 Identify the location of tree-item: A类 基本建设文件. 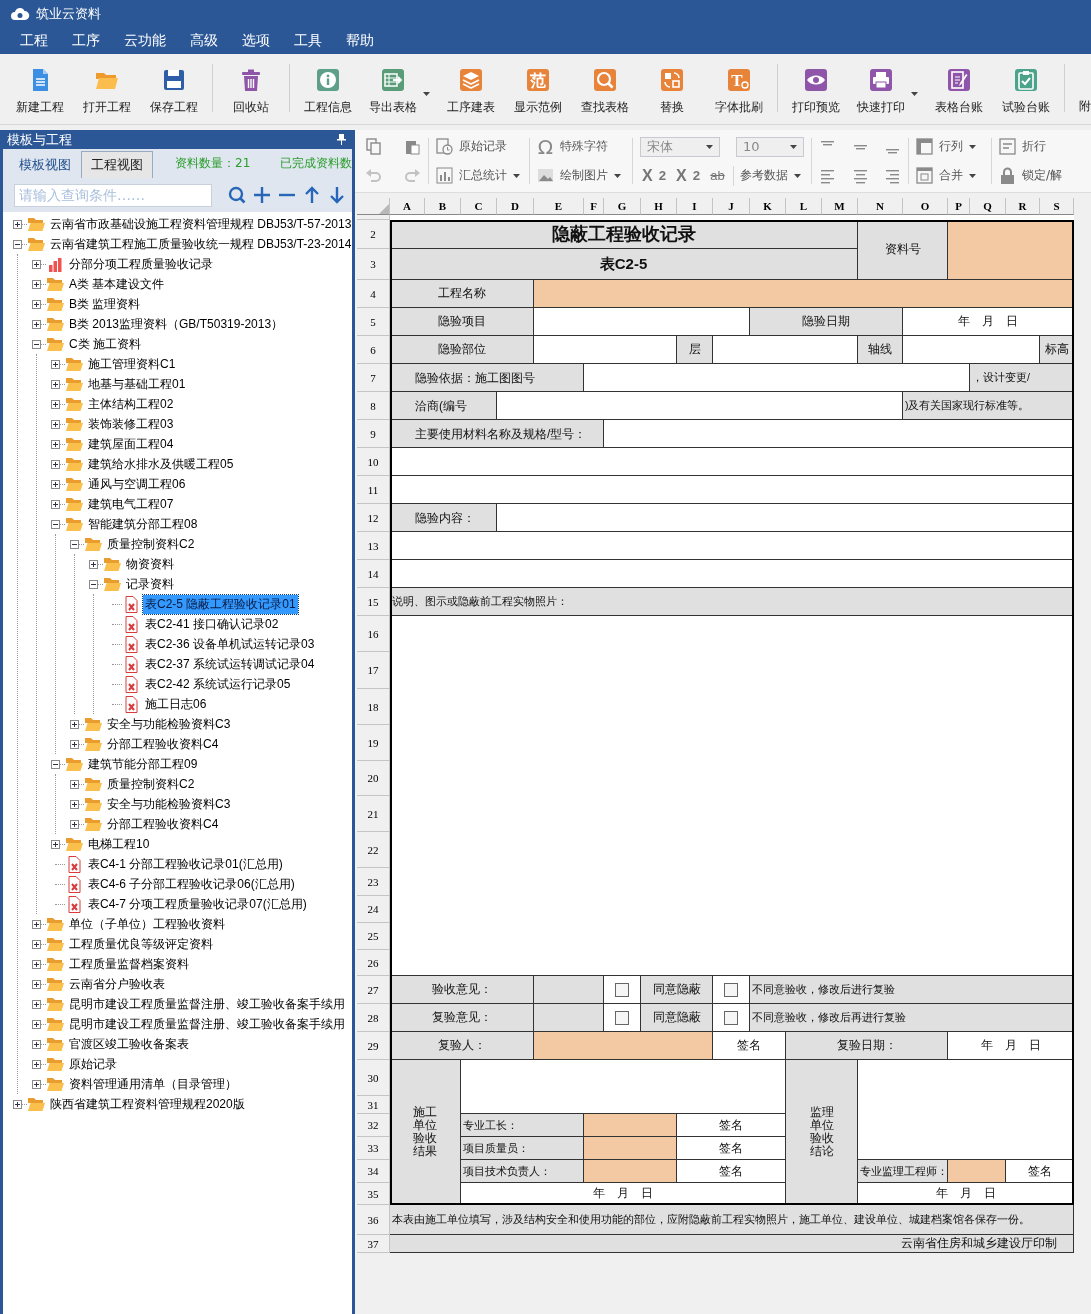
(117, 284).